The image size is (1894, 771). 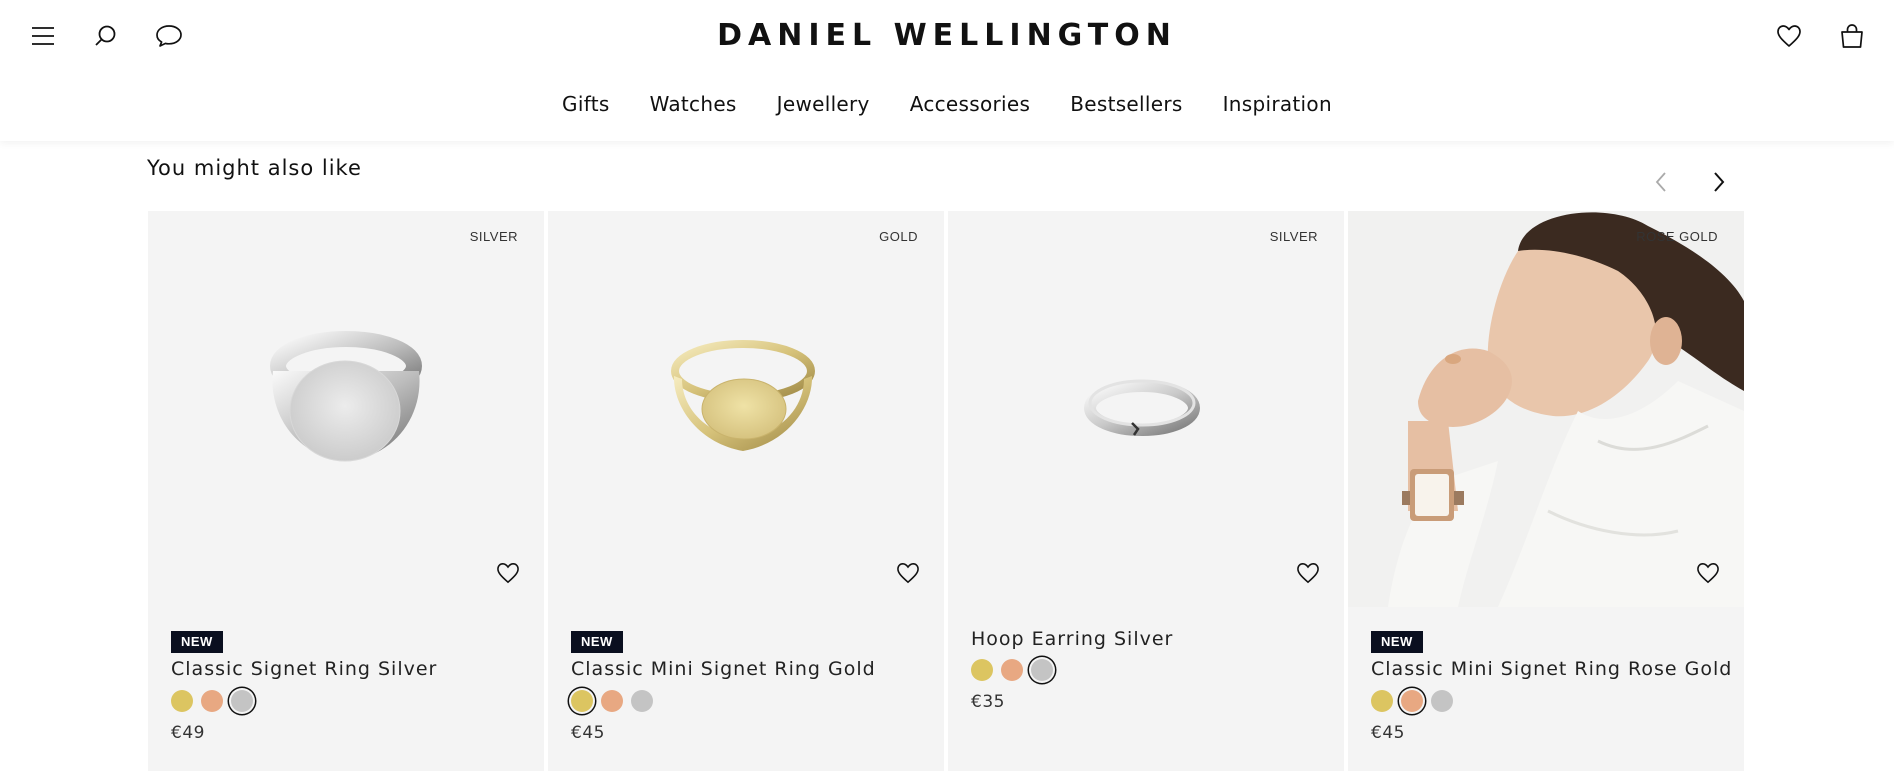 I want to click on product-price: €35, so click(x=988, y=702).